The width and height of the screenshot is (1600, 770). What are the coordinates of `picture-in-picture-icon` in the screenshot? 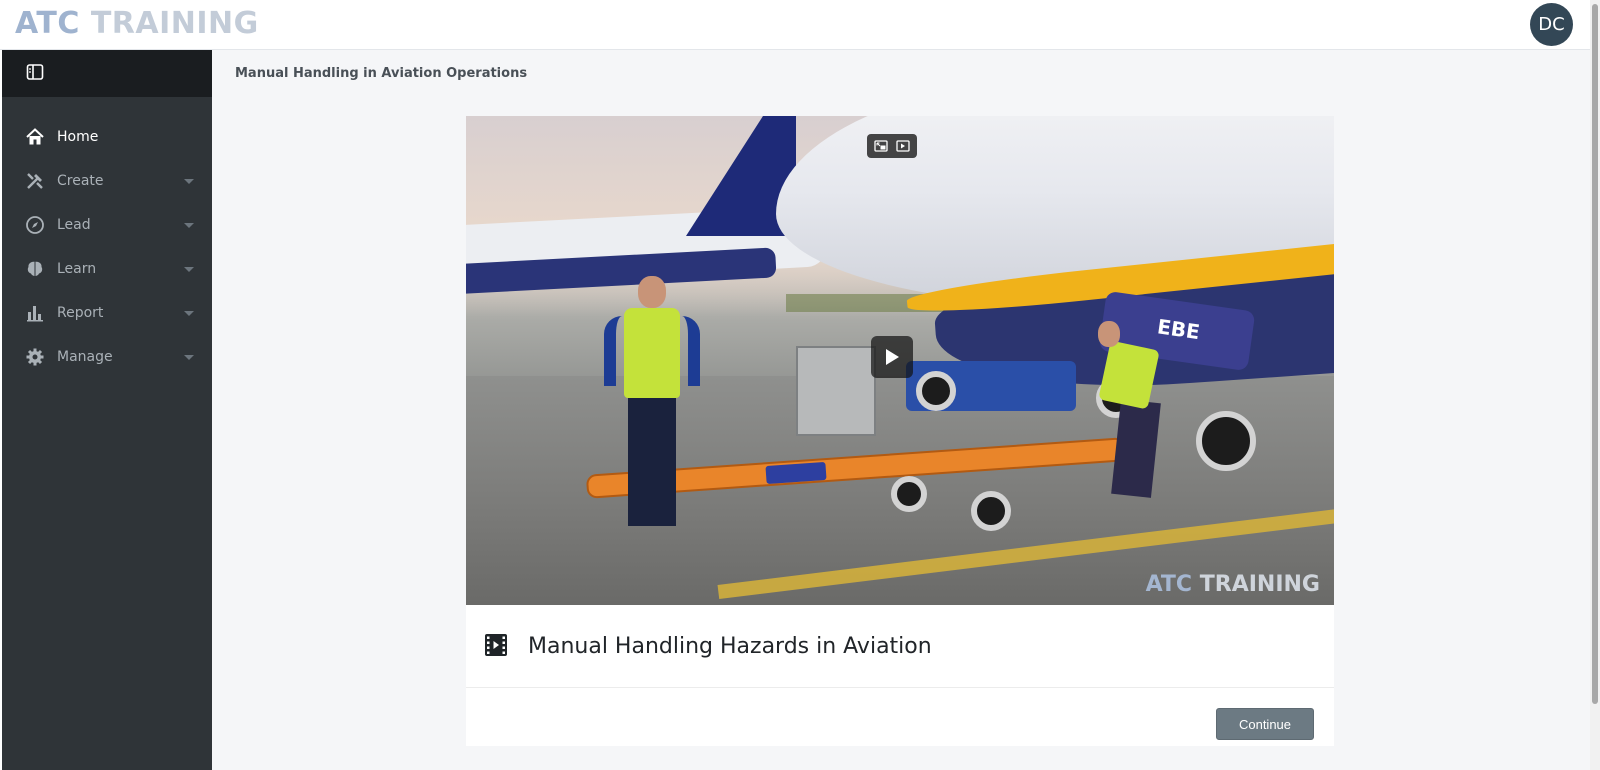 It's located at (881, 146).